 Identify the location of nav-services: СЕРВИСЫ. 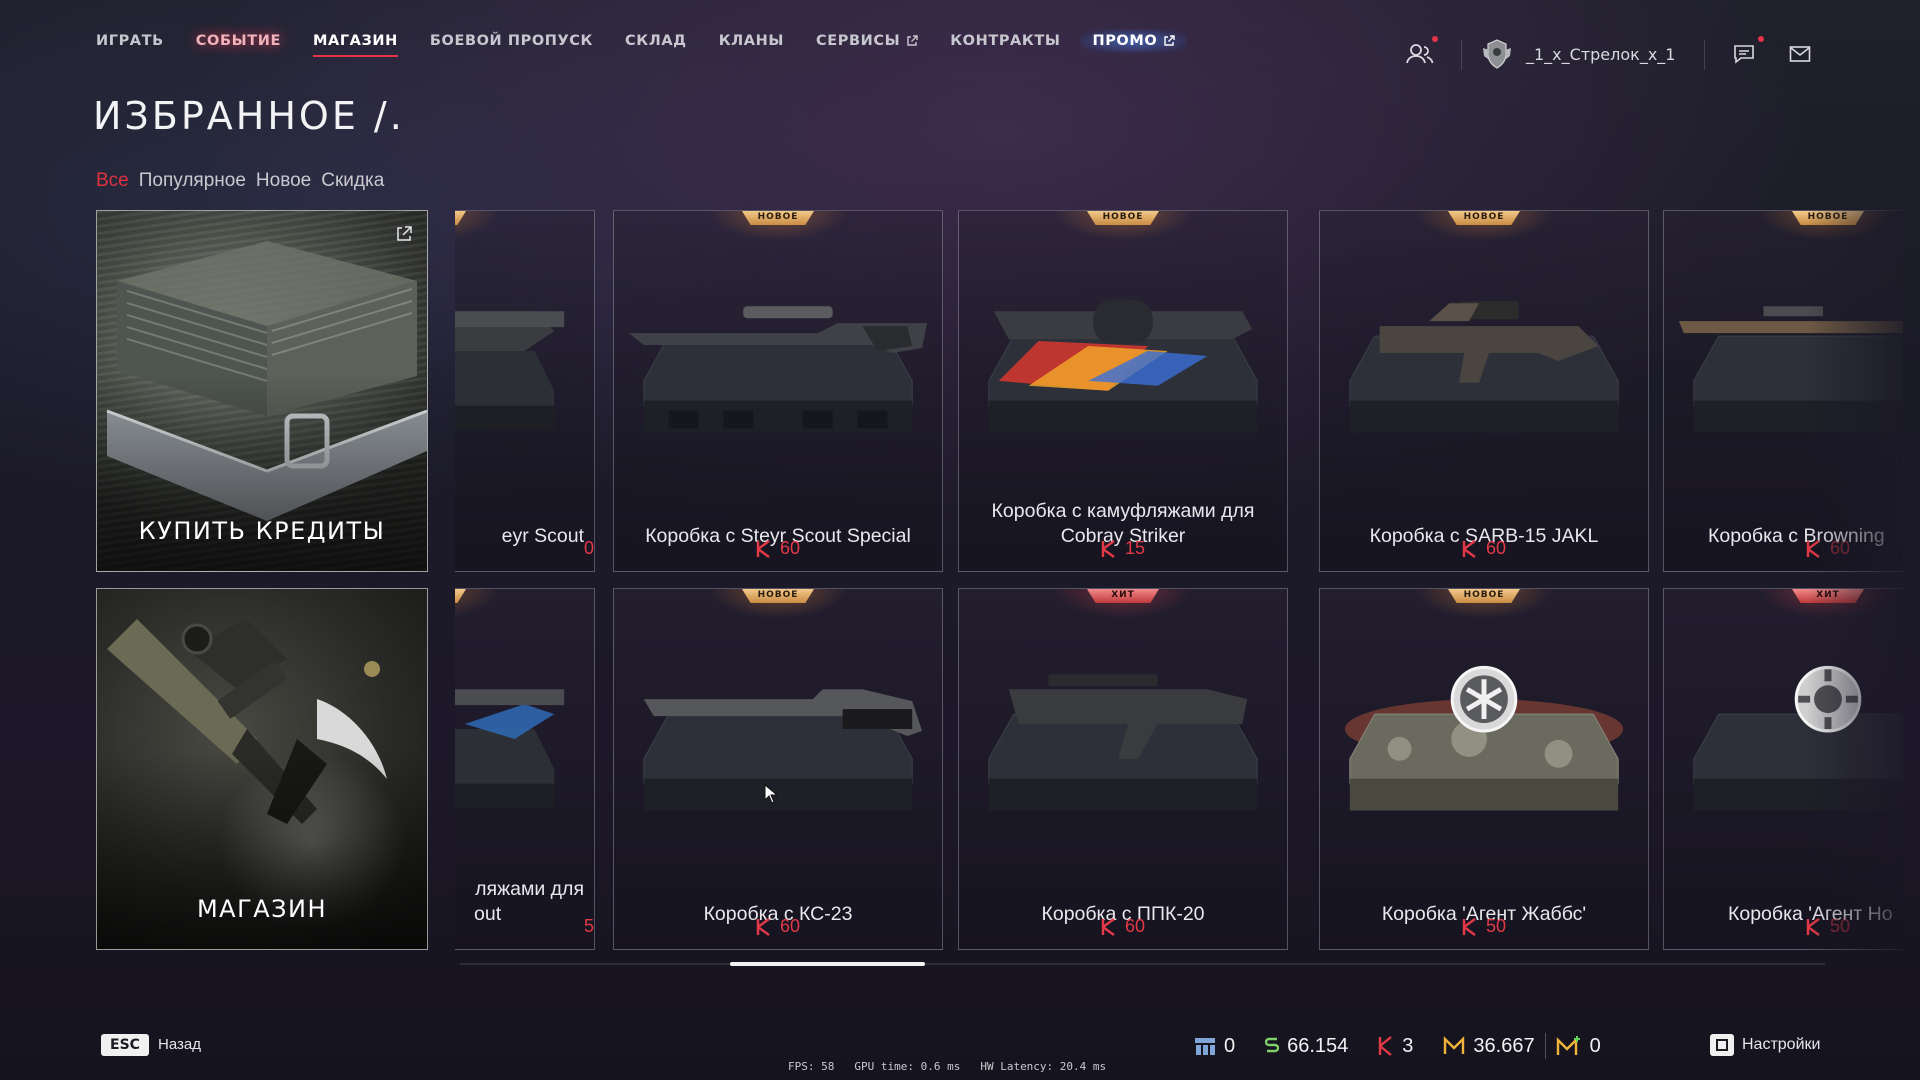
(867, 41).